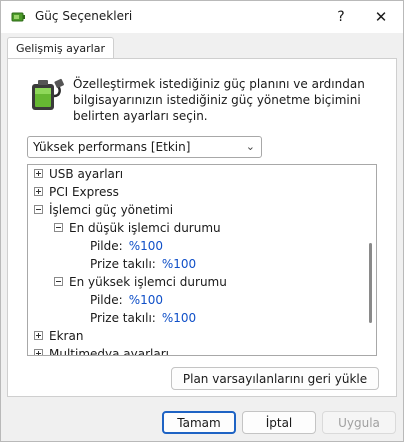 The width and height of the screenshot is (404, 442). I want to click on tree-item-pci-express: PCI Express, so click(76, 192).